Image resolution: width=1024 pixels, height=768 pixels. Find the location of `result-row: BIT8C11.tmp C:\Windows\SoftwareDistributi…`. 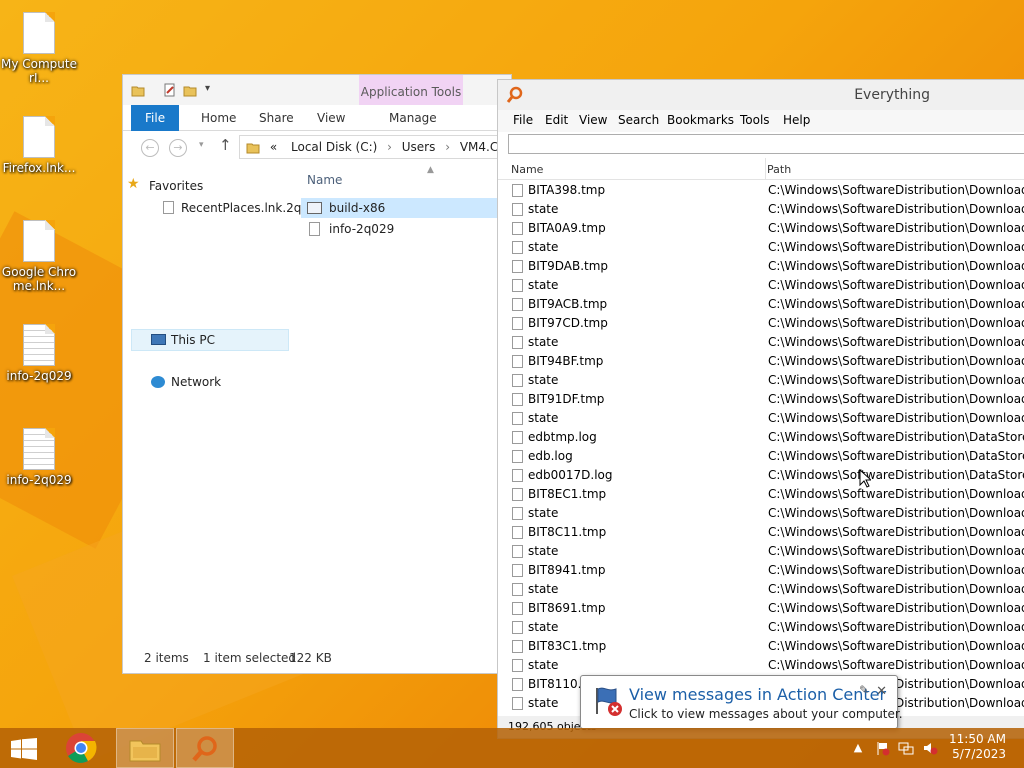

result-row: BIT8C11.tmp C:\Windows\SoftwareDistributi… is located at coordinates (761, 532).